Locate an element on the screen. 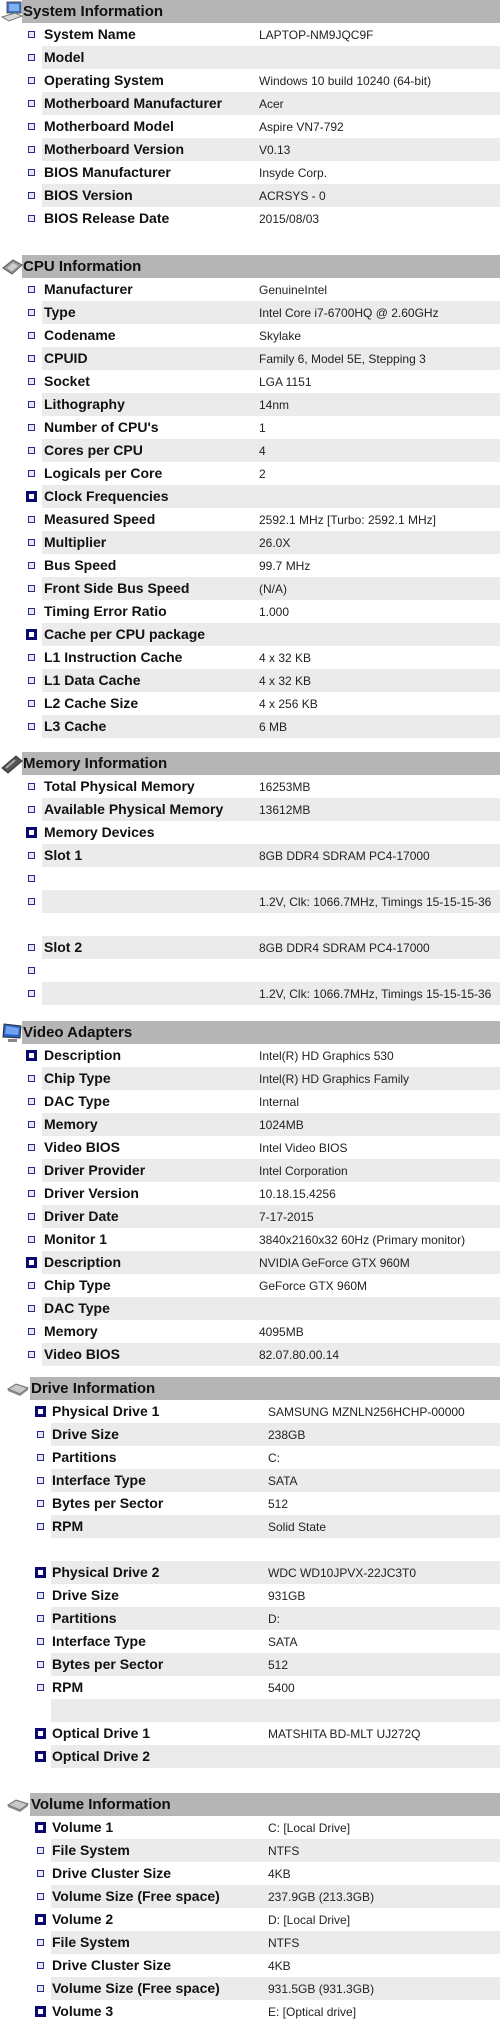 This screenshot has width=500, height=2038. row-slot-2: Slot 2 8GB DDR4 SDRAM PC4-17000 is located at coordinates (250, 947).